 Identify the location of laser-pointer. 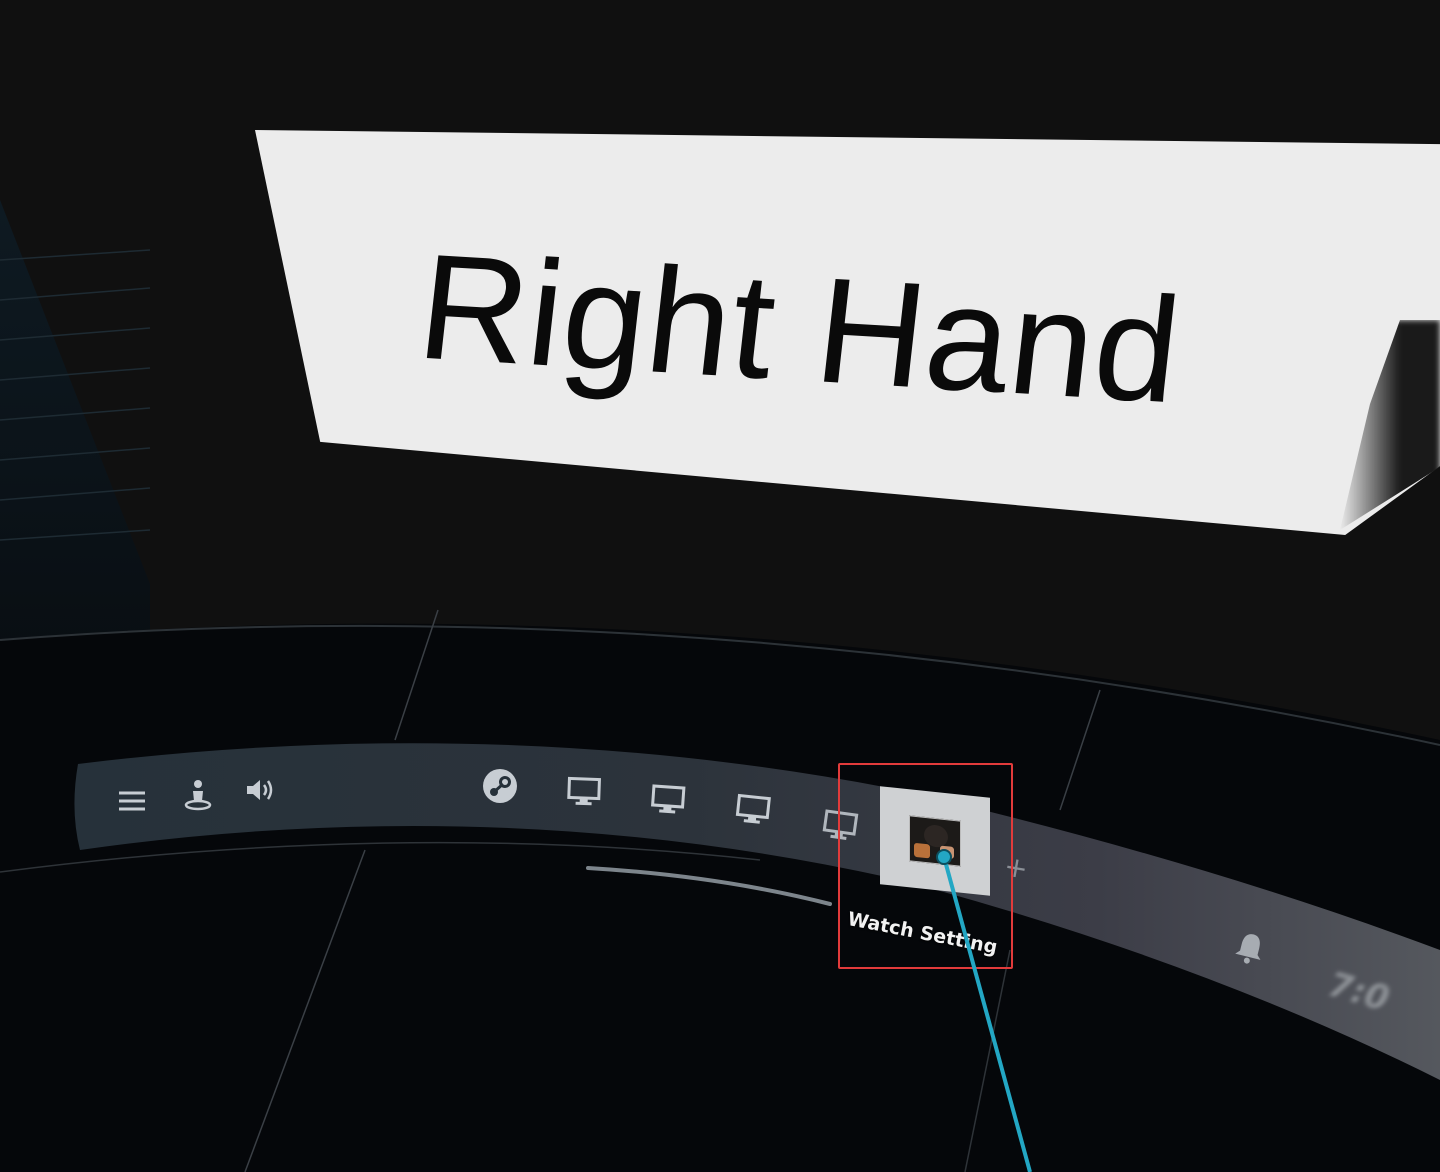
(984, 1010).